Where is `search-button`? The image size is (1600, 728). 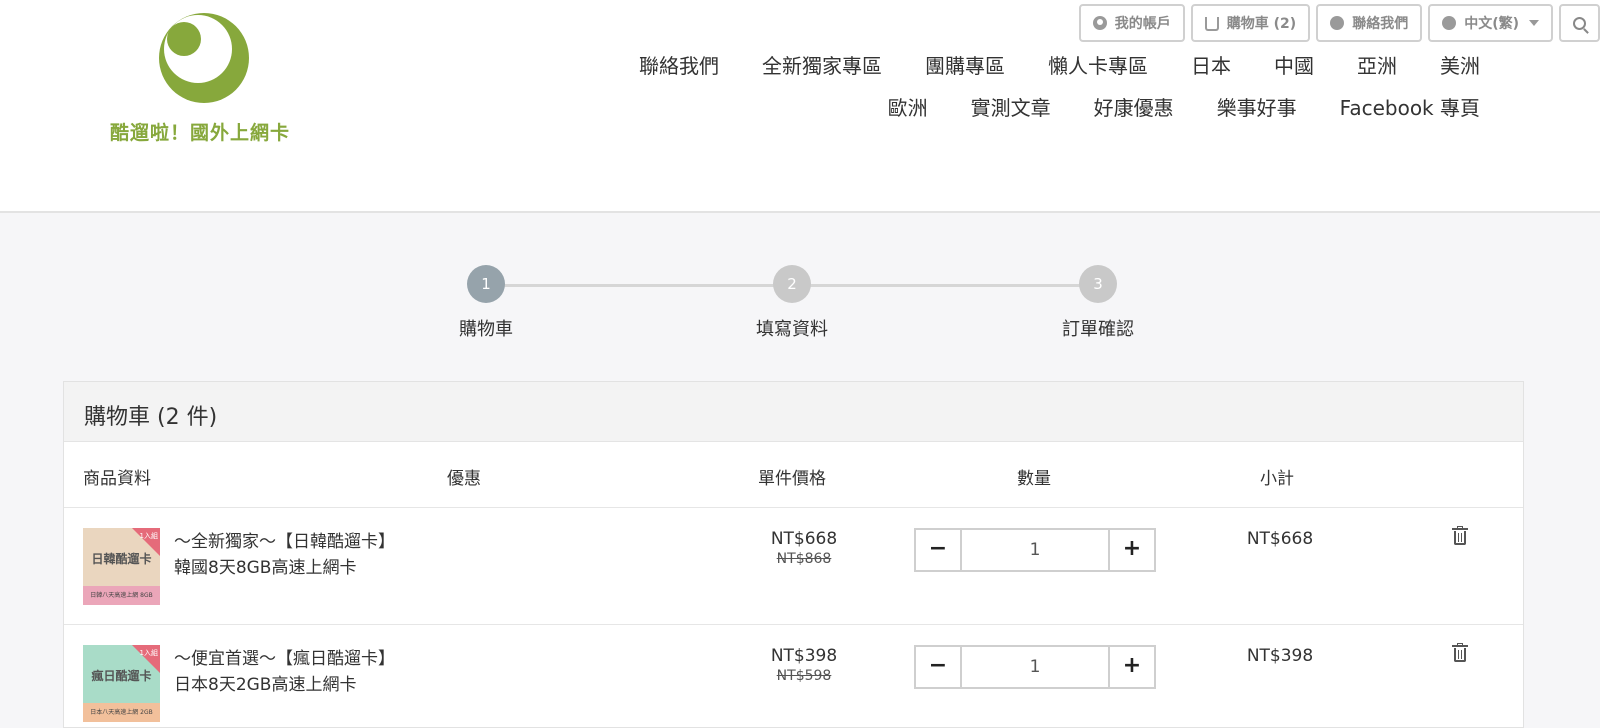
search-button is located at coordinates (1579, 23).